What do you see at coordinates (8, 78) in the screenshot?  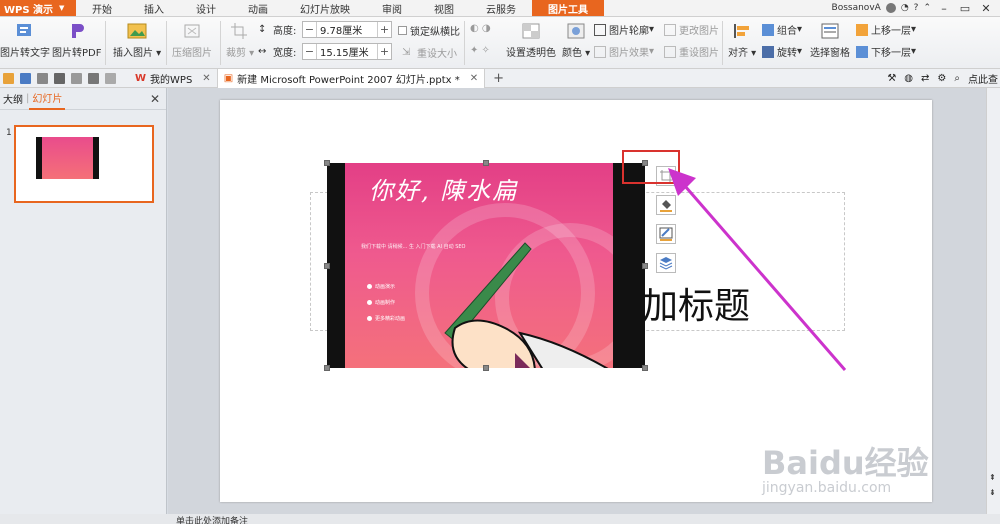 I see `open-icon` at bounding box center [8, 78].